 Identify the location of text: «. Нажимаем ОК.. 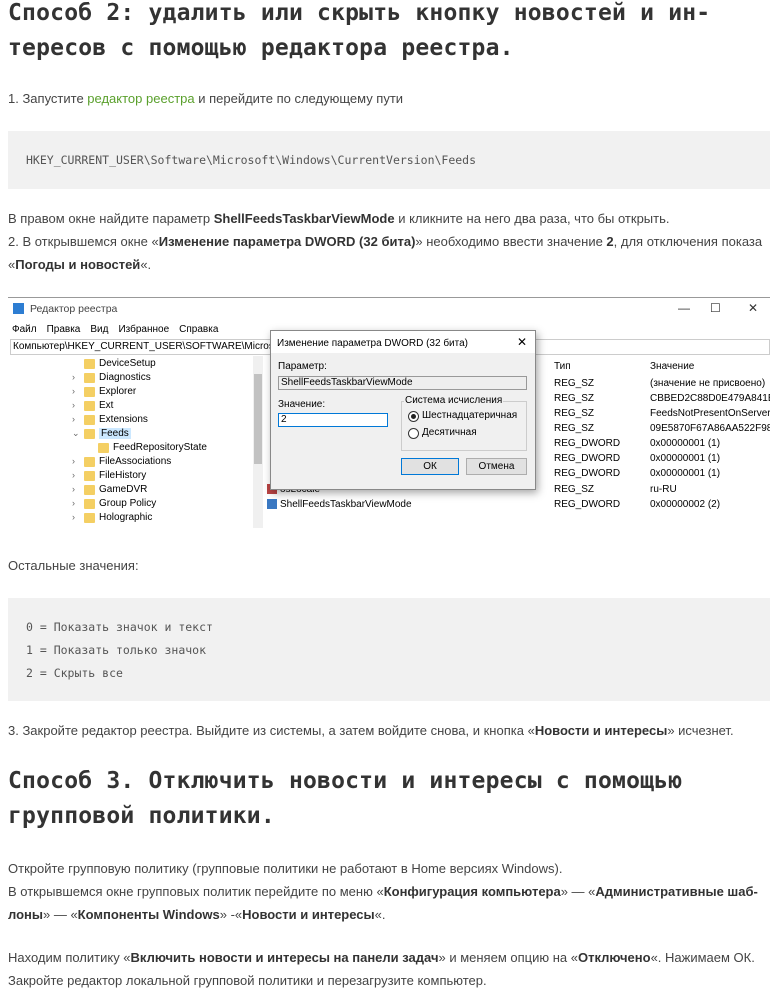
(702, 957).